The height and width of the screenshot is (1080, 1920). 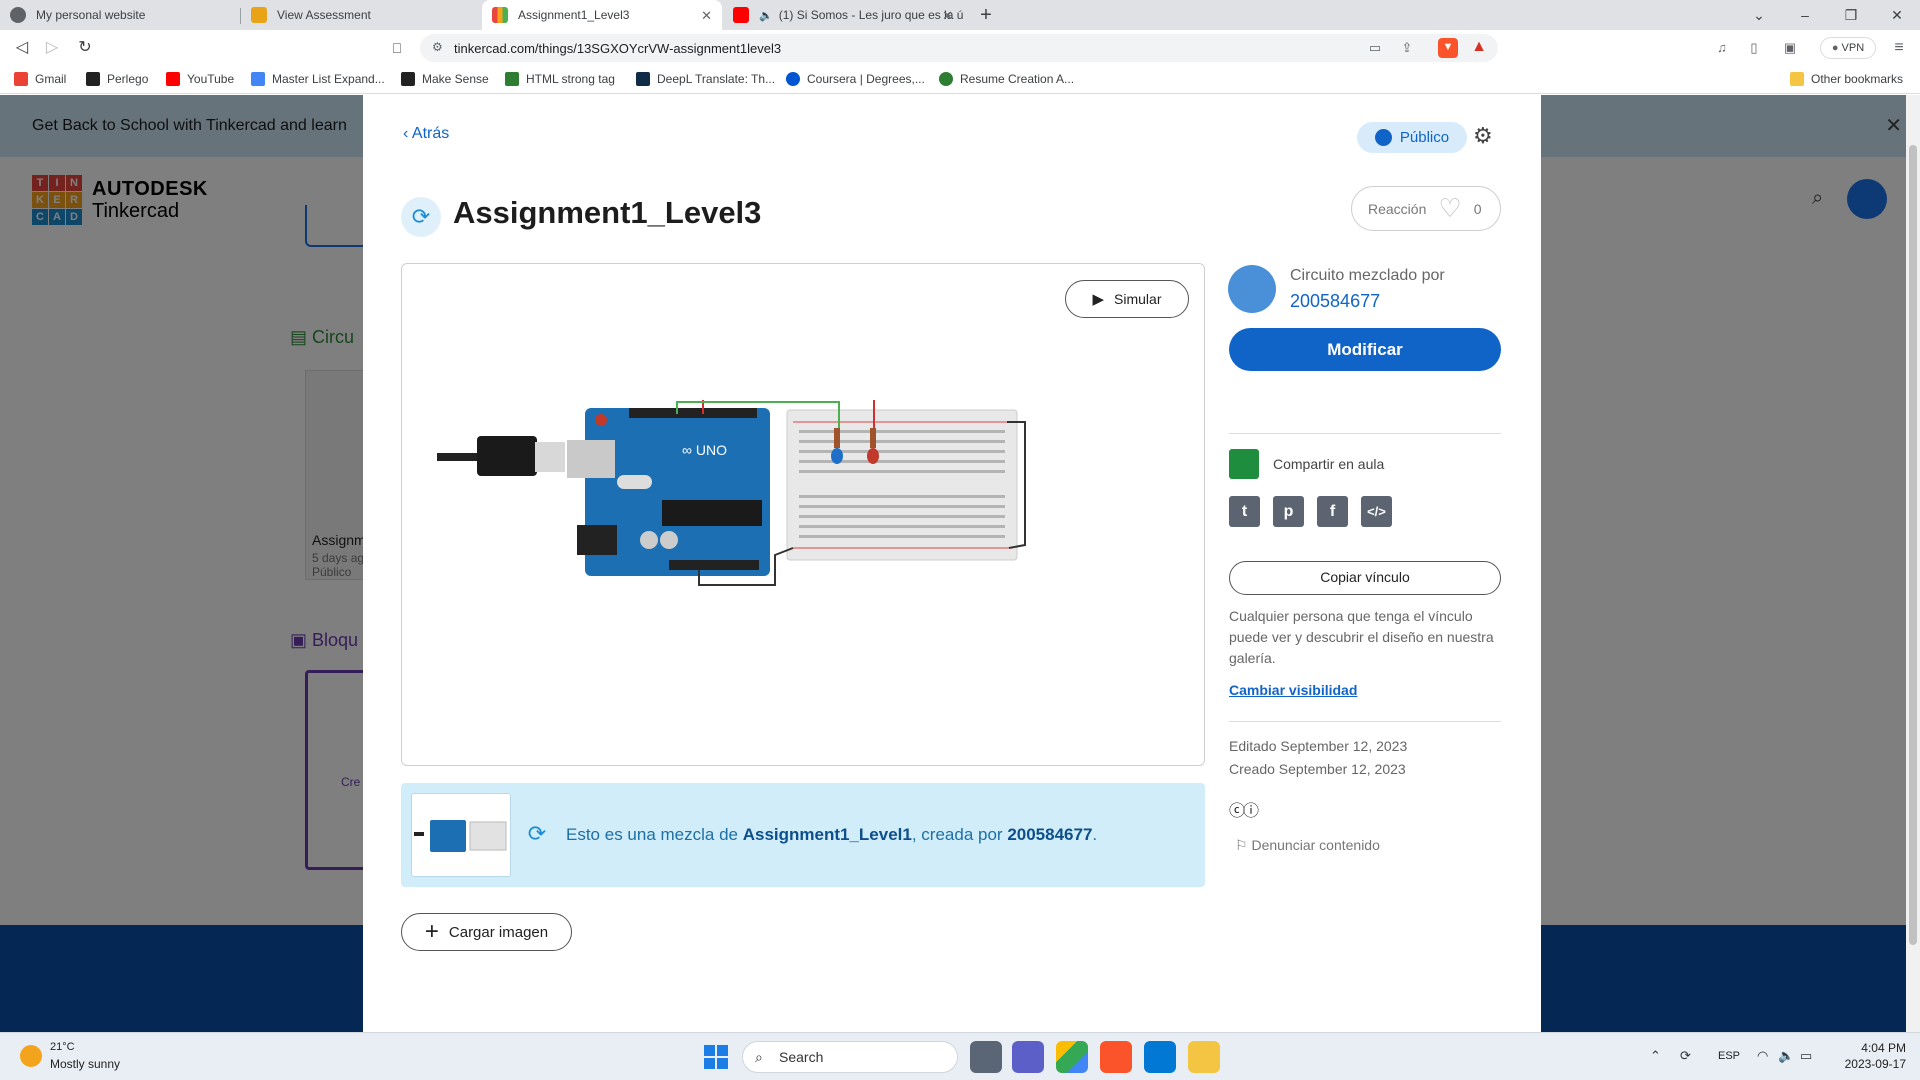 I want to click on wallet-icon: ▣, so click(x=1790, y=48).